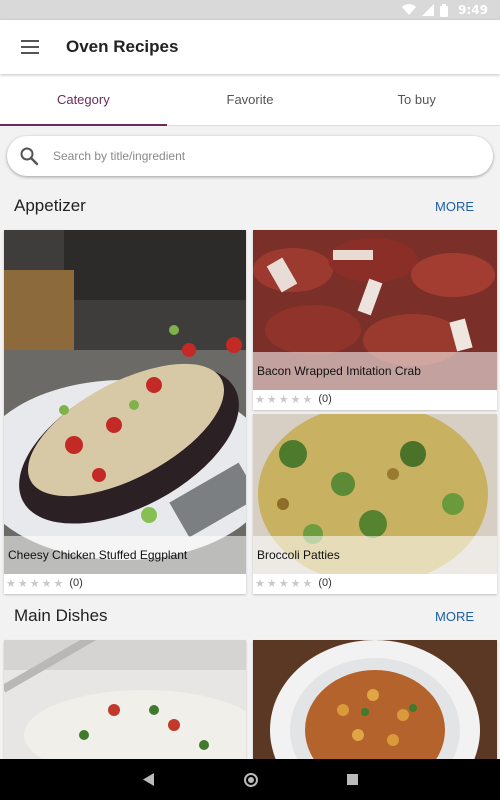  Describe the element at coordinates (122, 46) in the screenshot. I see `app-title: Oven Recipes` at that location.